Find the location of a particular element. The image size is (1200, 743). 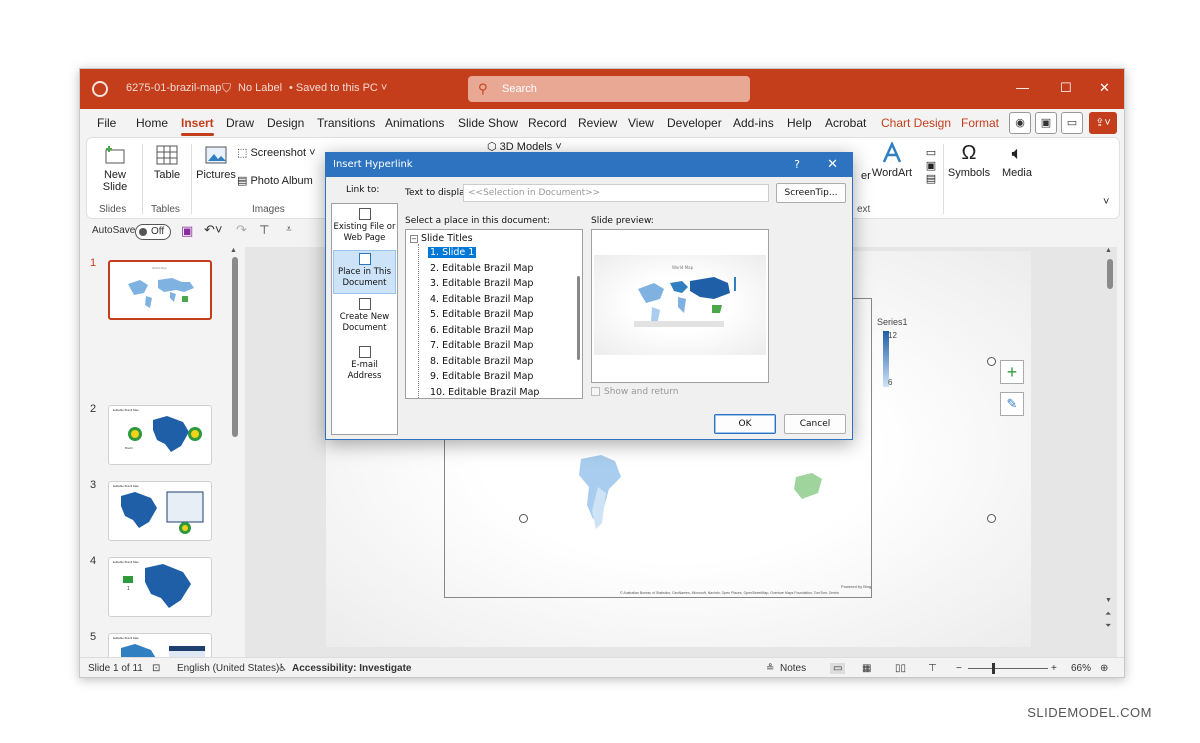

slide-sorter-icon: ▦ is located at coordinates (866, 668).